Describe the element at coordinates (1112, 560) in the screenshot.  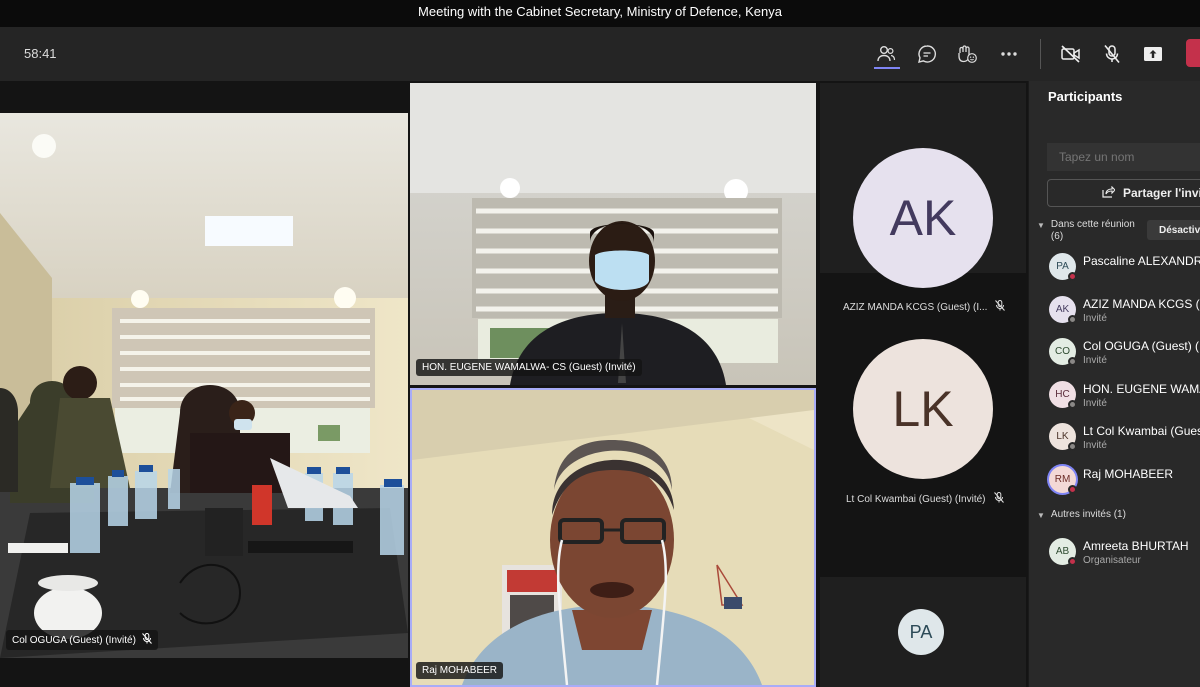
I see `participant-role: Organisateur` at that location.